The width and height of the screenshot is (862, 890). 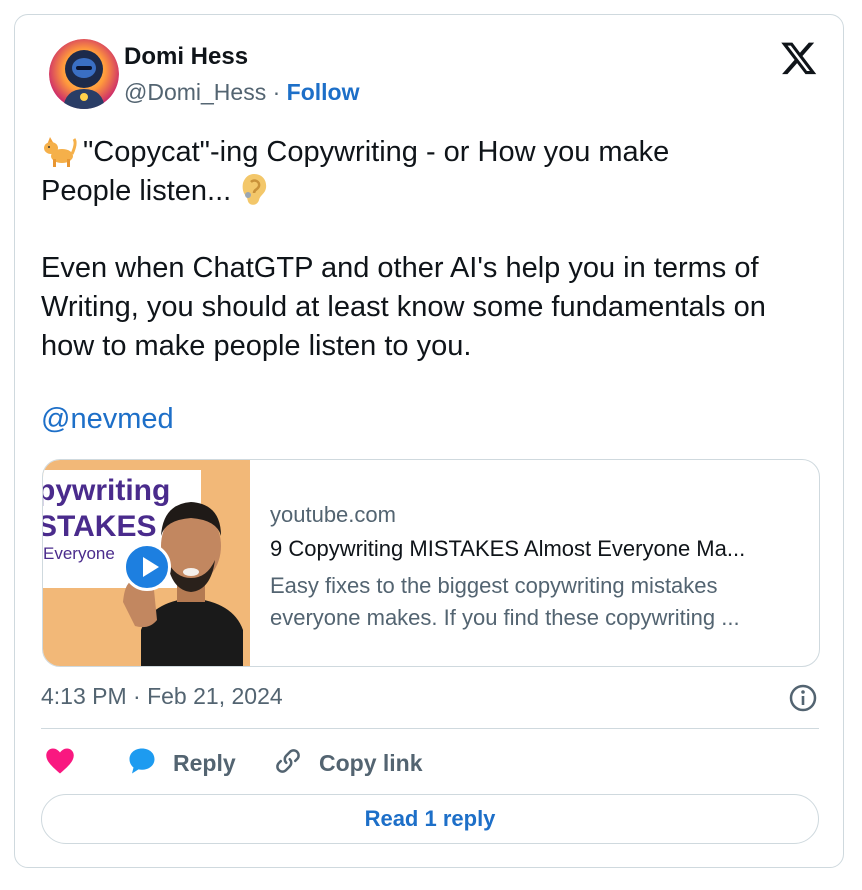 I want to click on copy-link-button: Copy link, so click(x=348, y=763).